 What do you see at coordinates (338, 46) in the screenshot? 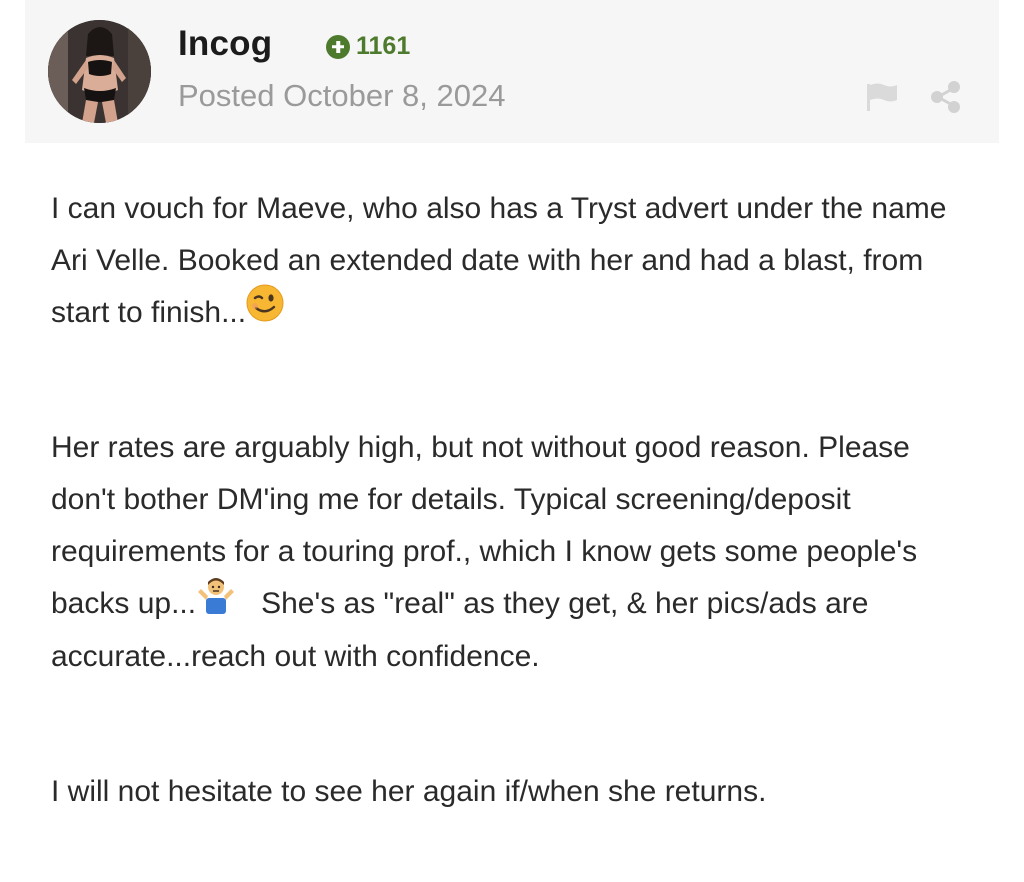
I see `plus-circle-icon` at bounding box center [338, 46].